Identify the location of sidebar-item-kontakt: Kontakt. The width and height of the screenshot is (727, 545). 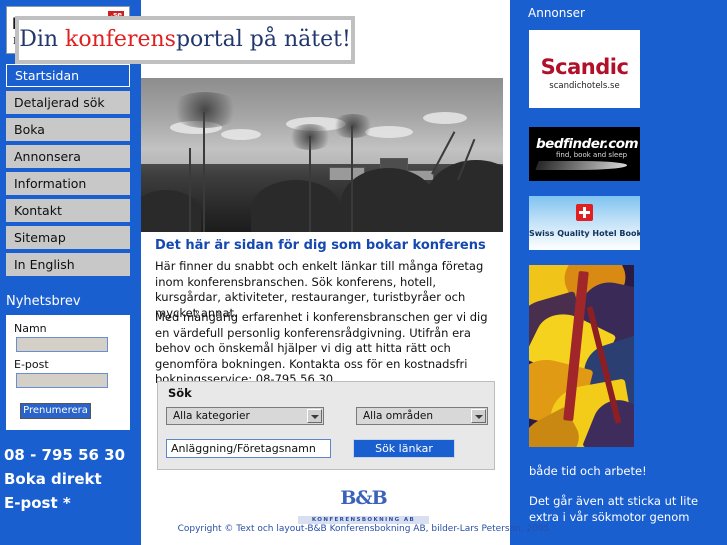
(68, 210).